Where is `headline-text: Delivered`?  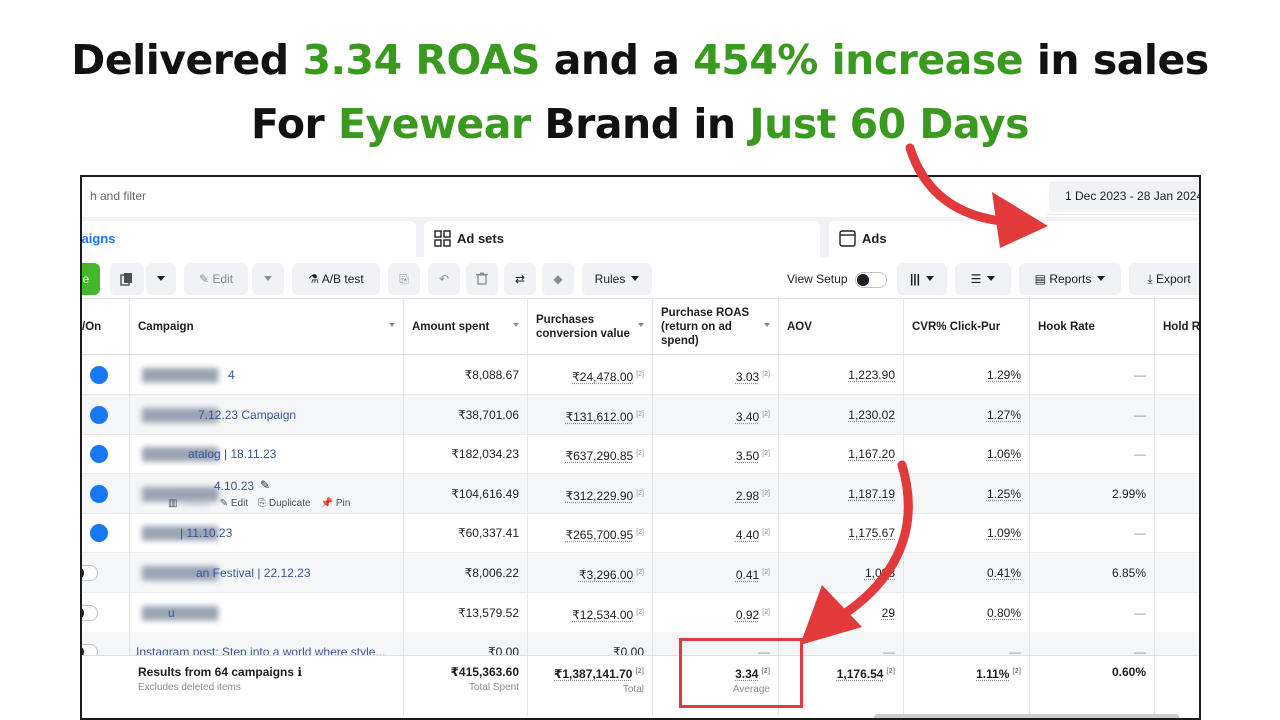 headline-text: Delivered is located at coordinates (187, 60).